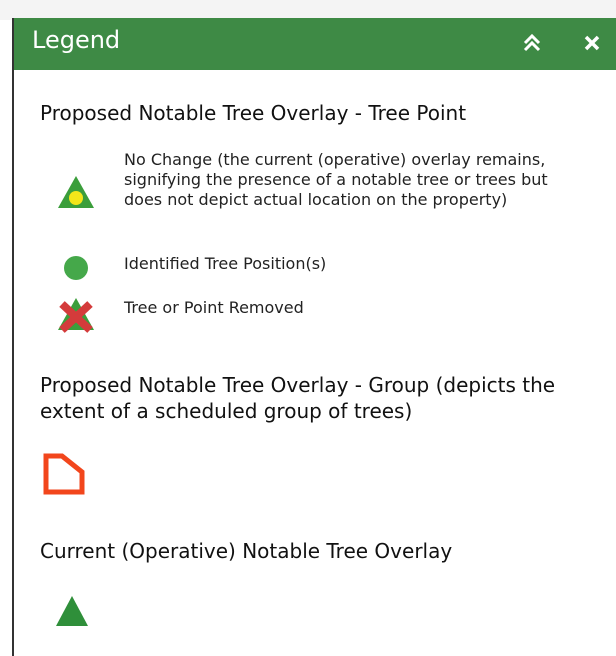 This screenshot has height=656, width=616. What do you see at coordinates (76, 40) in the screenshot?
I see `legend-title: Legend` at bounding box center [76, 40].